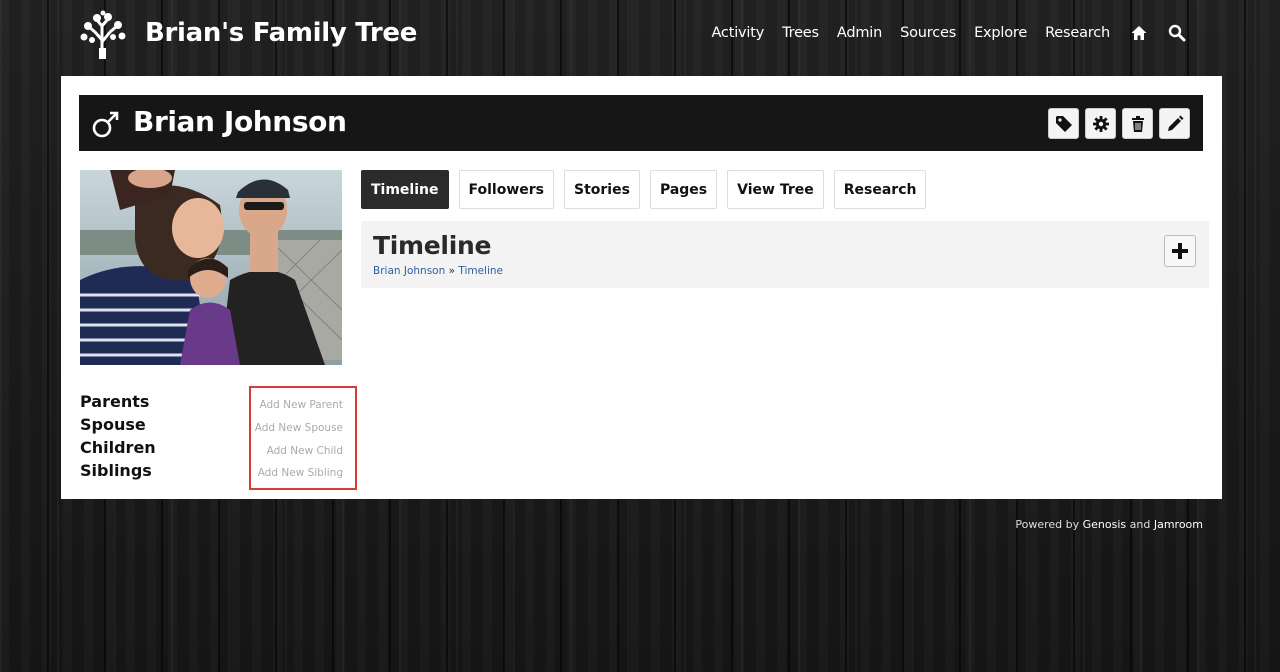 The width and height of the screenshot is (1280, 672). I want to click on tag-button, so click(1063, 123).